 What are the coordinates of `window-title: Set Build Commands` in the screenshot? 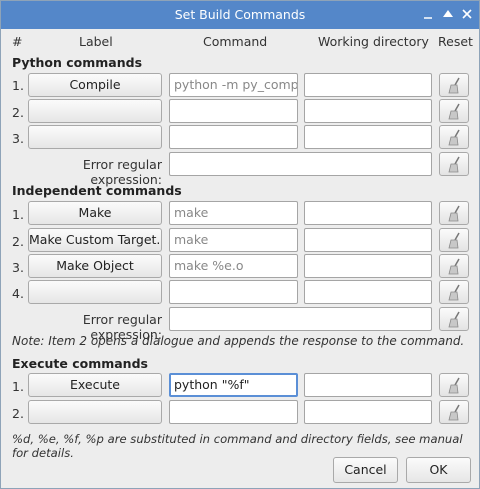 It's located at (240, 14).